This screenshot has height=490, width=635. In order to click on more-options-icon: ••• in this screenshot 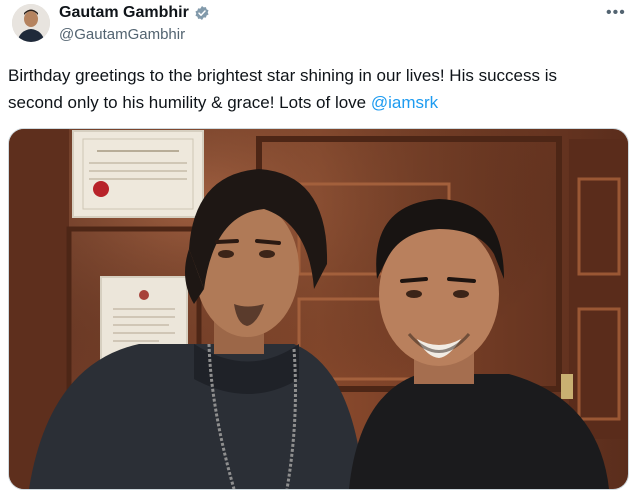, I will do `click(616, 13)`.